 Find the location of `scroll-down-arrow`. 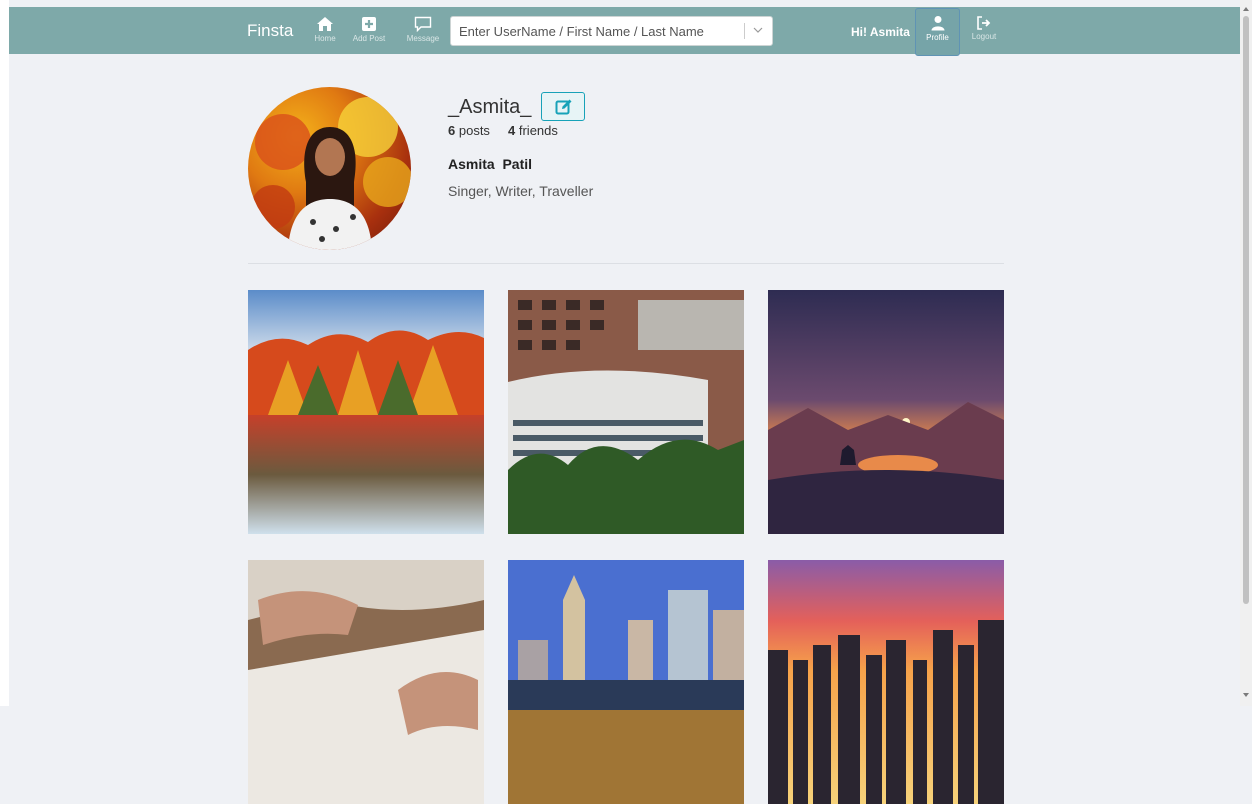

scroll-down-arrow is located at coordinates (1246, 695).